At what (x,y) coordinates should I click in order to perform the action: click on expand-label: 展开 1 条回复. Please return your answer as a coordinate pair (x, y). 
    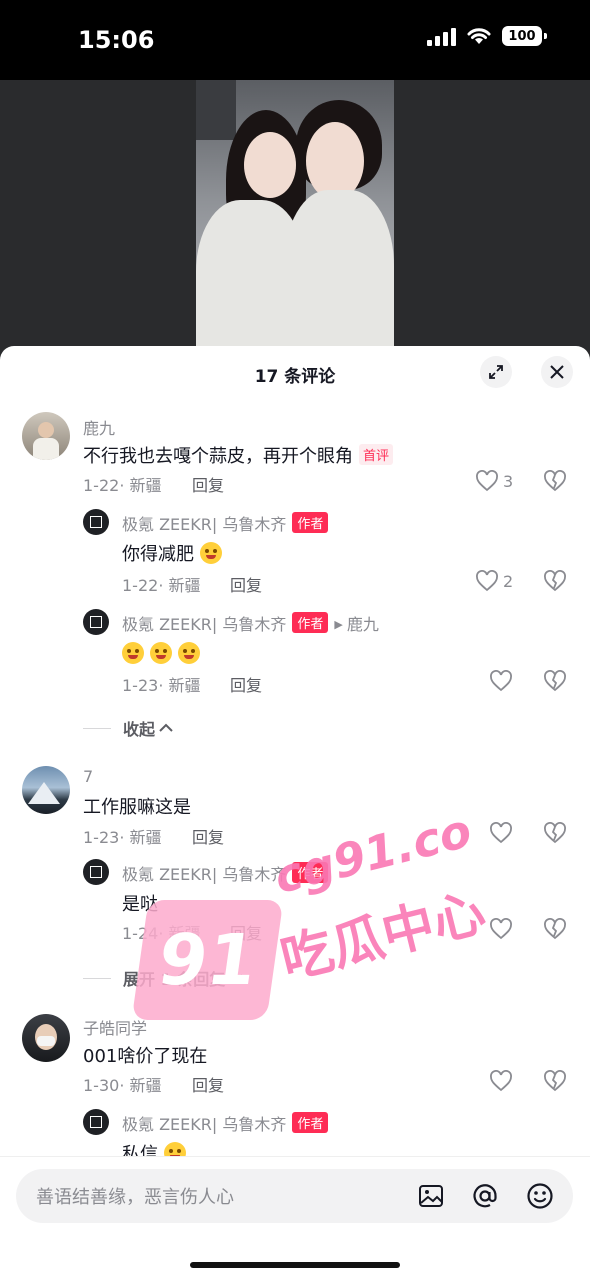
    Looking at the image, I should click on (174, 979).